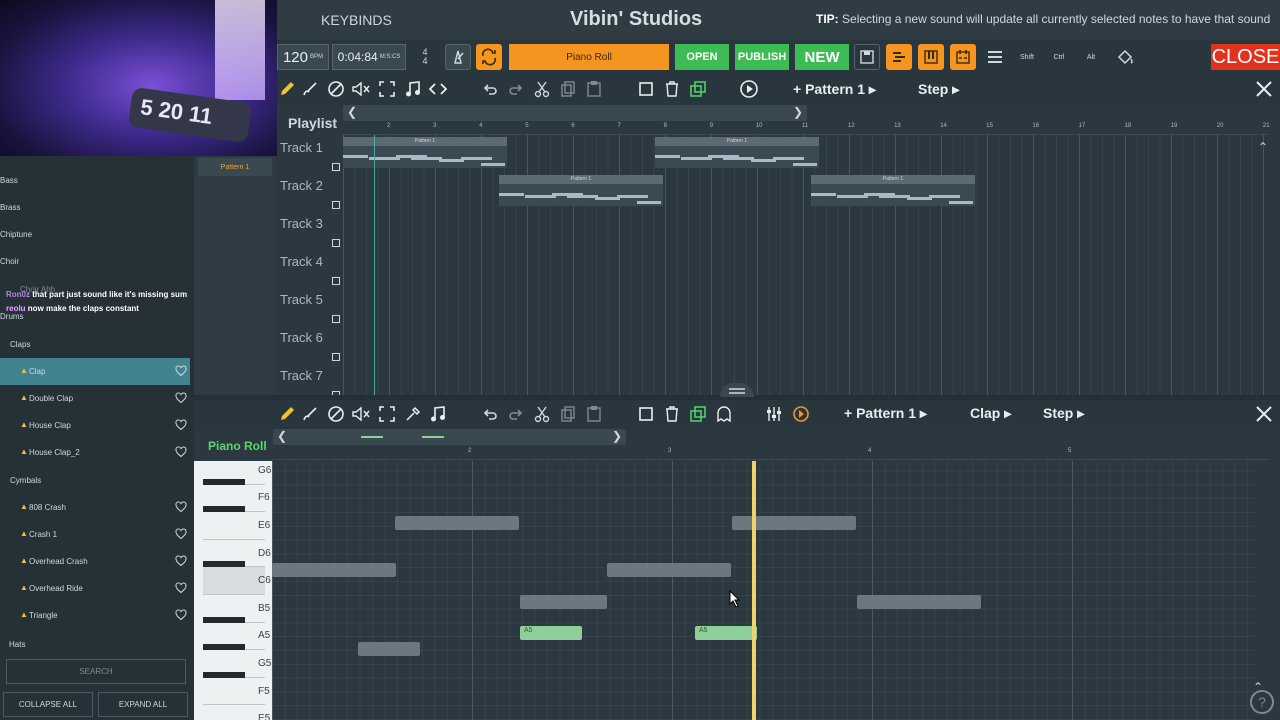  What do you see at coordinates (542, 89) in the screenshot?
I see `cut-icon` at bounding box center [542, 89].